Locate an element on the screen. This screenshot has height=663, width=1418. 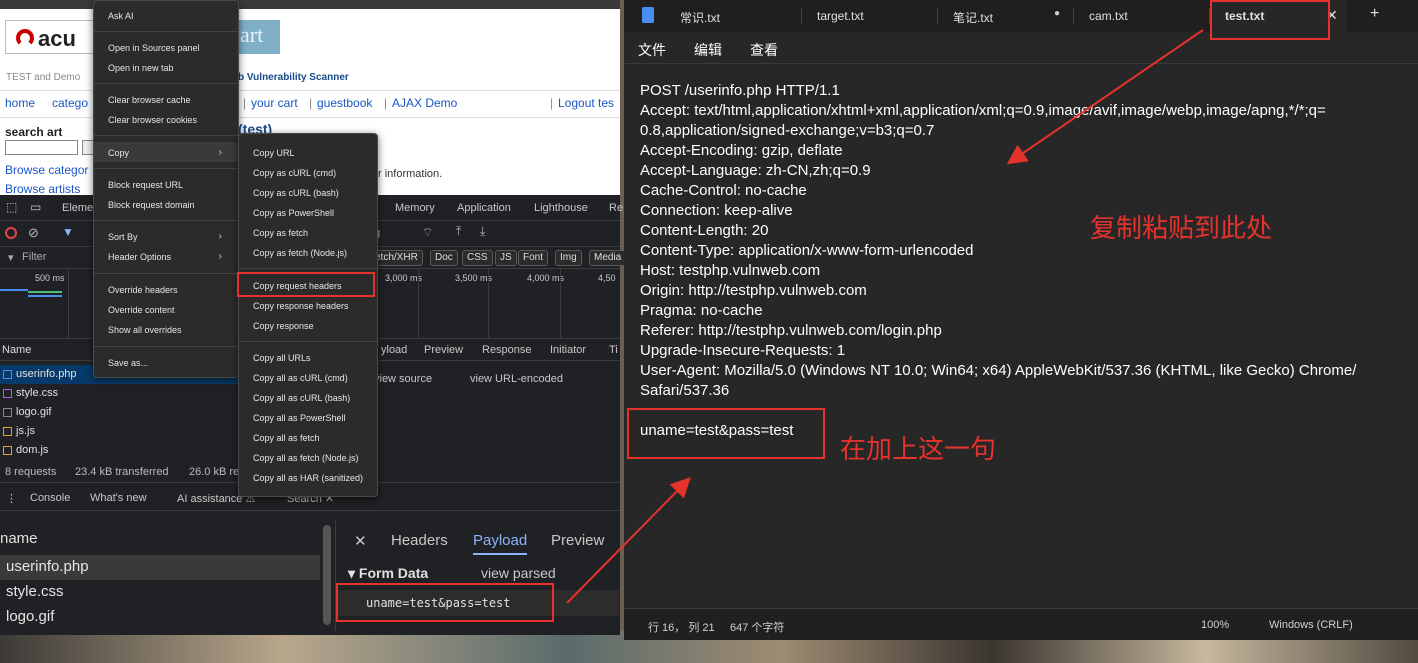
arrow-to-payload-line is located at coordinates (628, 540).